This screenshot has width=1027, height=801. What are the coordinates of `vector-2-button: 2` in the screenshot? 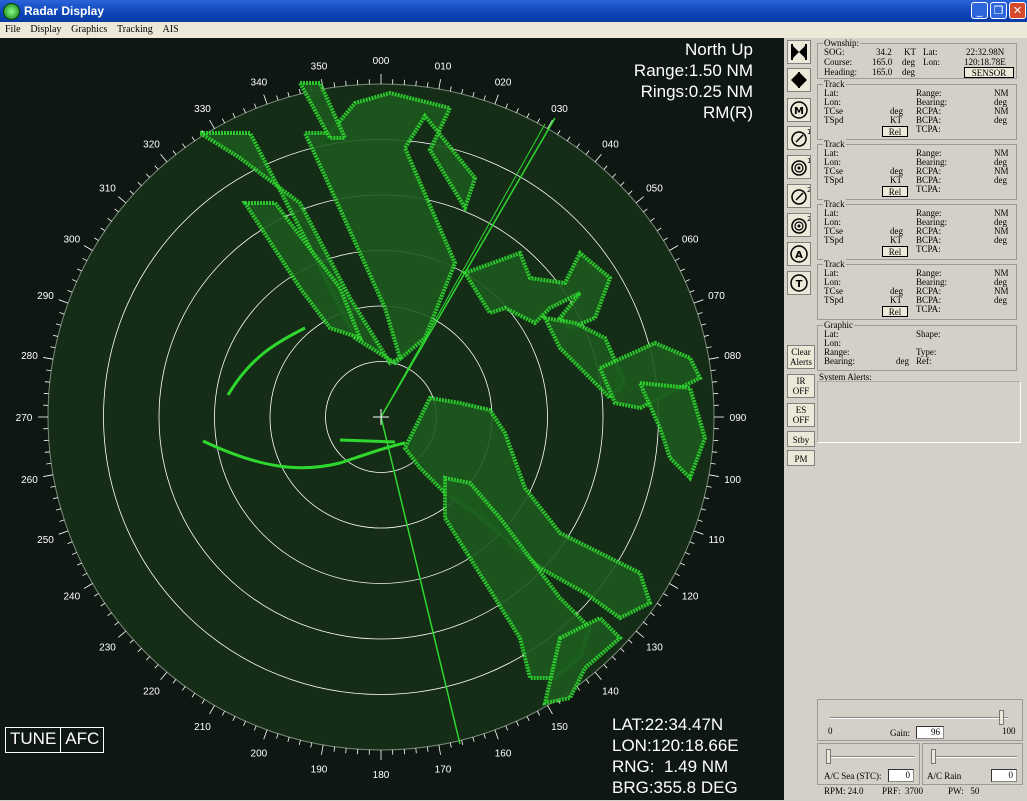 It's located at (799, 196).